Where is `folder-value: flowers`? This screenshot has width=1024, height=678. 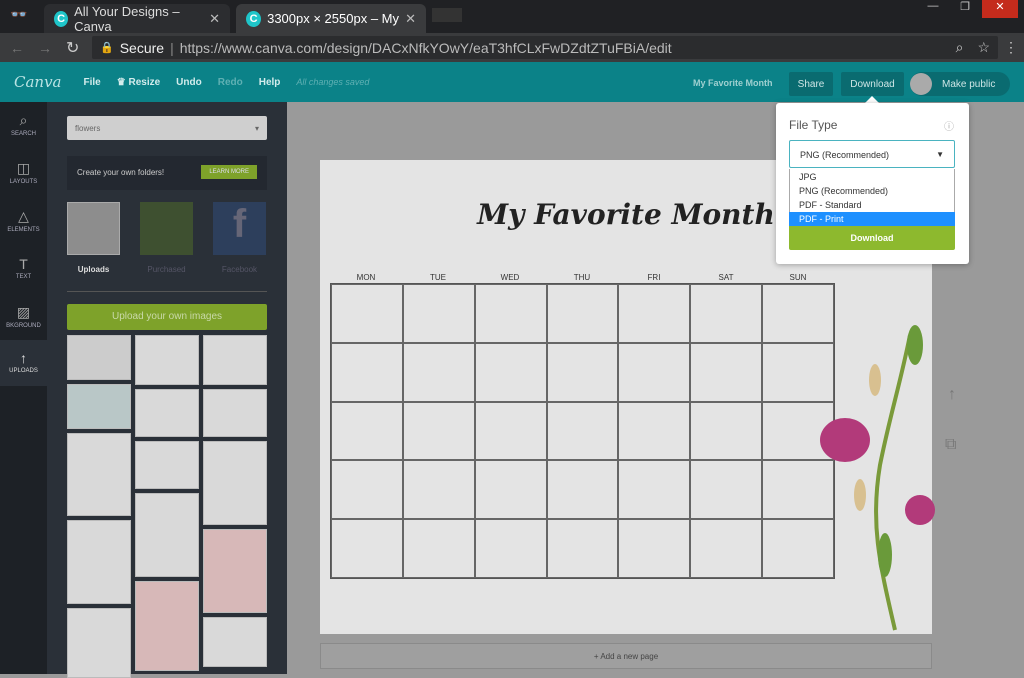
folder-value: flowers is located at coordinates (88, 128).